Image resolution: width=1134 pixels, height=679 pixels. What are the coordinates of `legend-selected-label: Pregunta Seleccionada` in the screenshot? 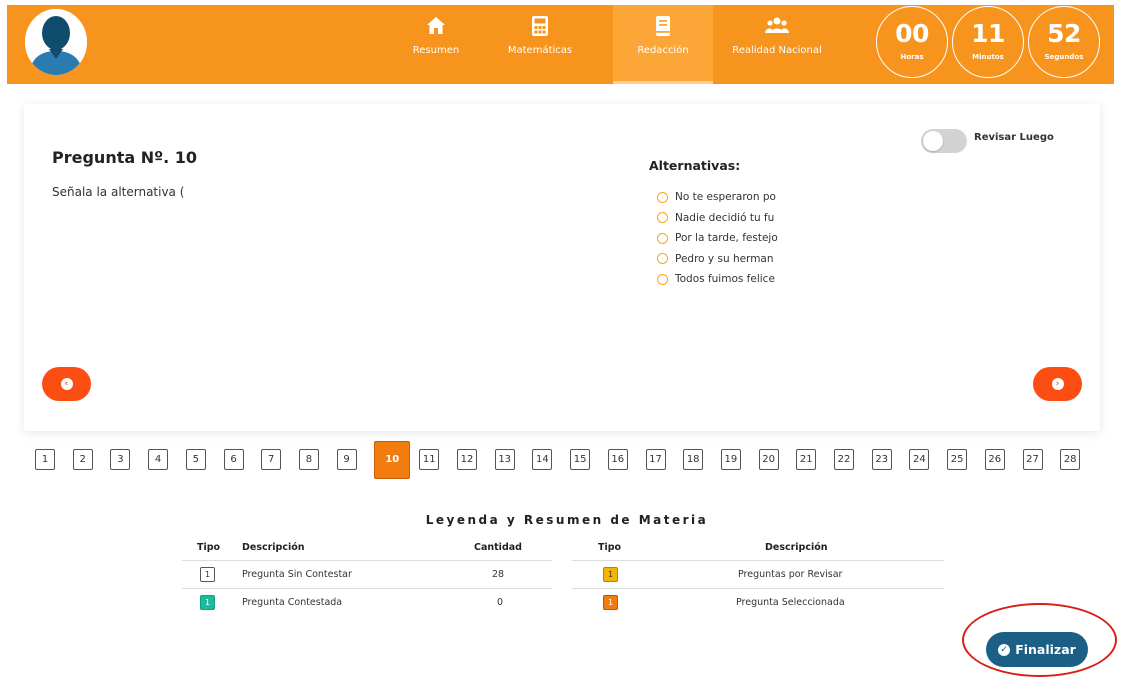 It's located at (790, 602).